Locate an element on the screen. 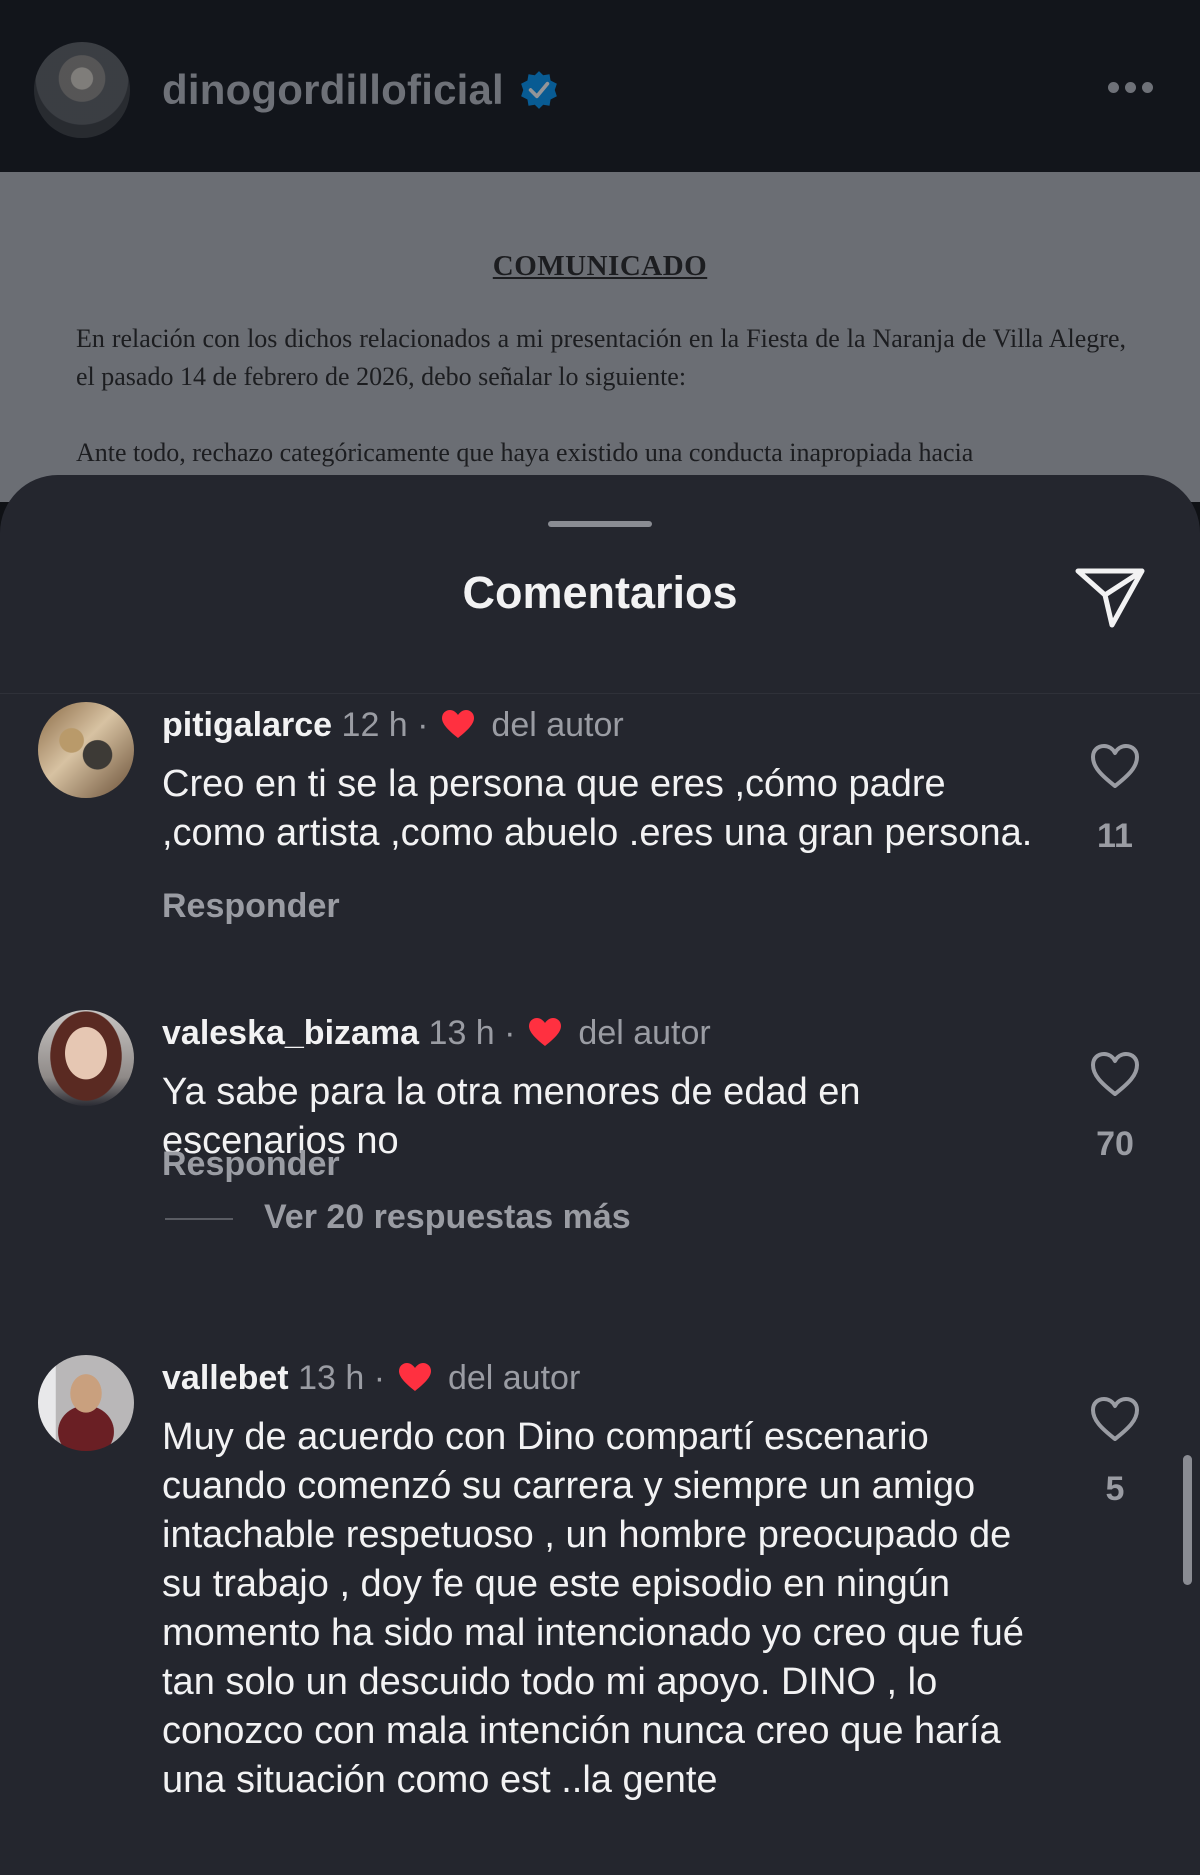 This screenshot has height=1875, width=1200. comment-time: 12 h is located at coordinates (374, 725).